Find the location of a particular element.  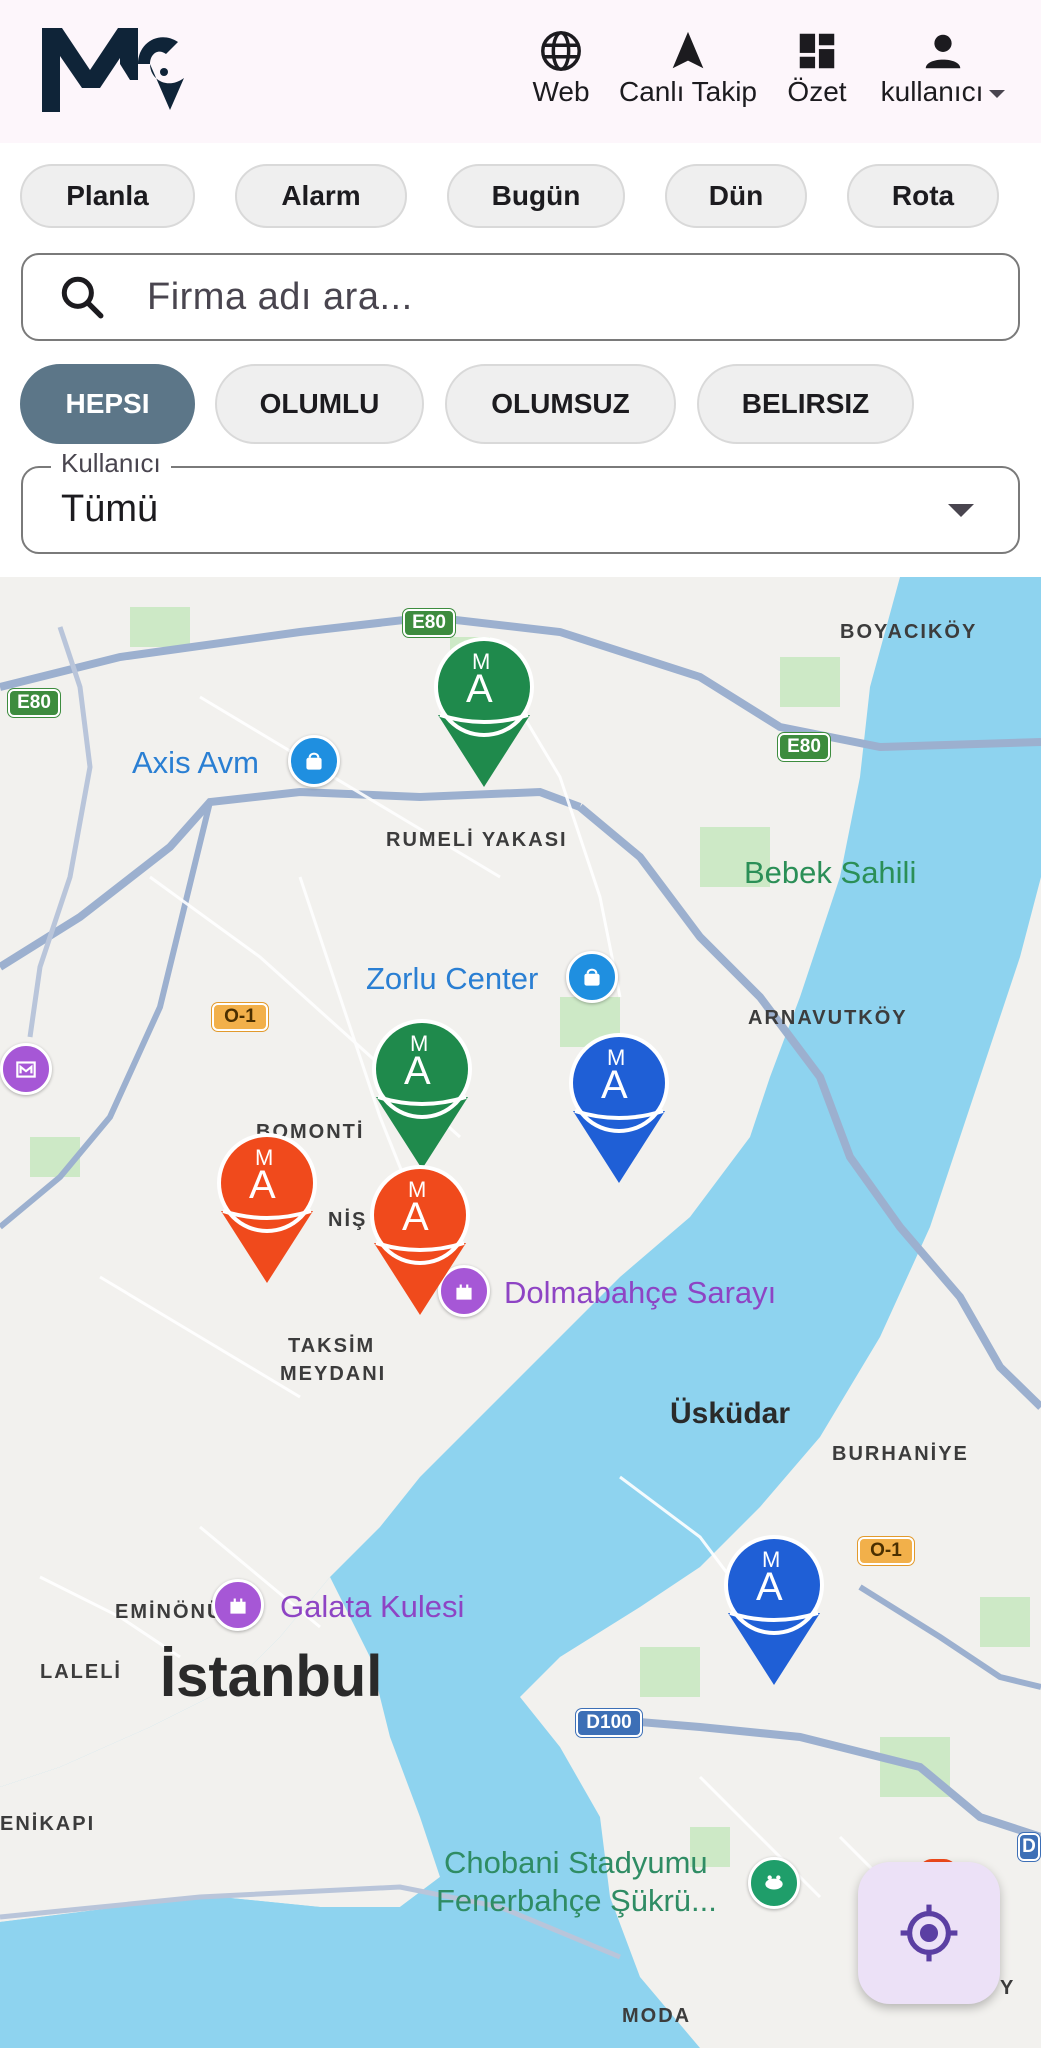

road-badge-d100: D100 is located at coordinates (609, 1723).